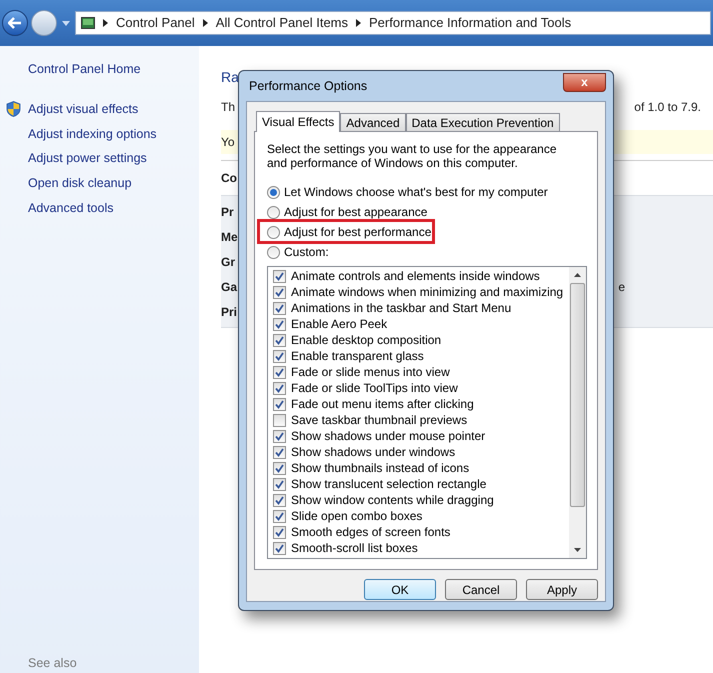 This screenshot has height=673, width=713. Describe the element at coordinates (481, 589) in the screenshot. I see `dialog-button: Cancel` at that location.